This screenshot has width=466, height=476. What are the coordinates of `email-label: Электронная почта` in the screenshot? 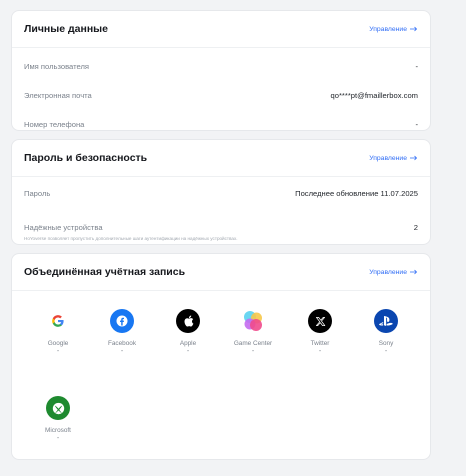 It's located at (58, 95).